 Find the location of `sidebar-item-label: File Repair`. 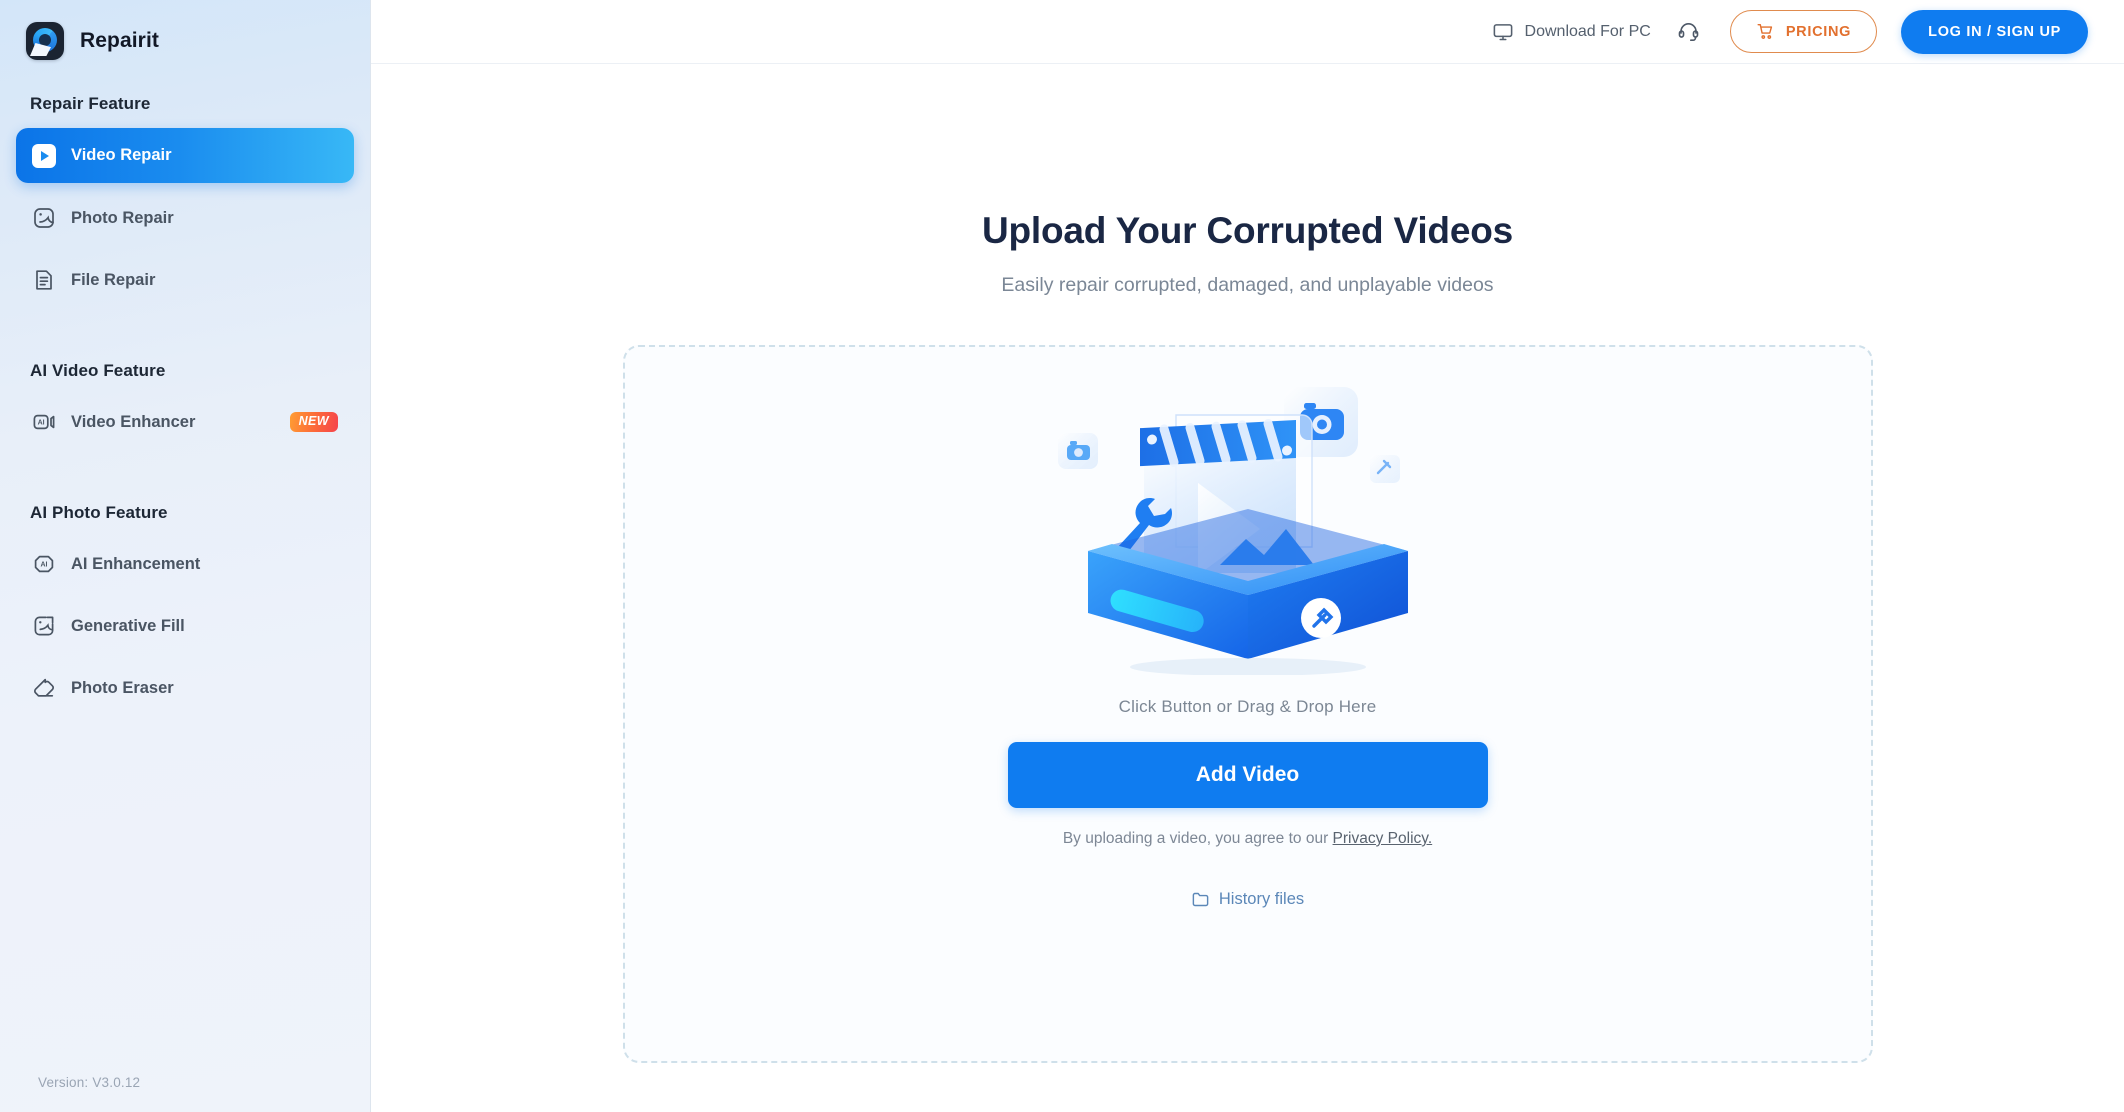

sidebar-item-label: File Repair is located at coordinates (113, 279).